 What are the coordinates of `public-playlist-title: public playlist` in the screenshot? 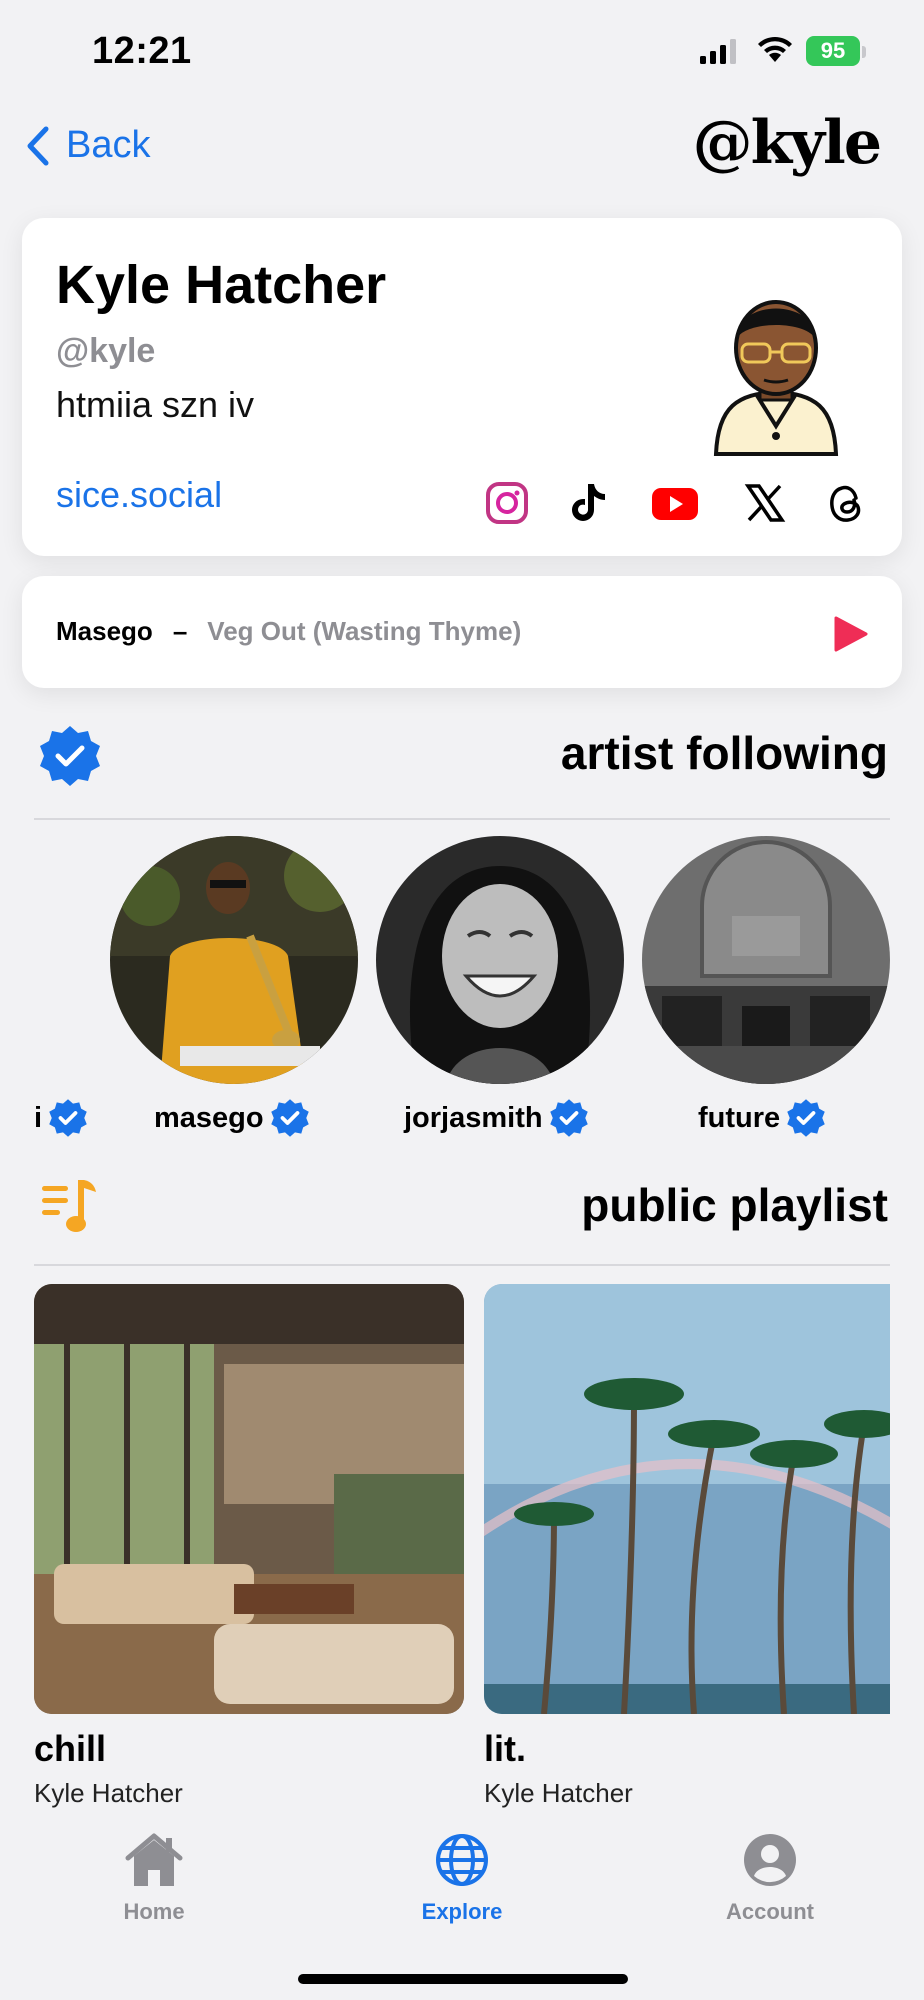 It's located at (734, 1205).